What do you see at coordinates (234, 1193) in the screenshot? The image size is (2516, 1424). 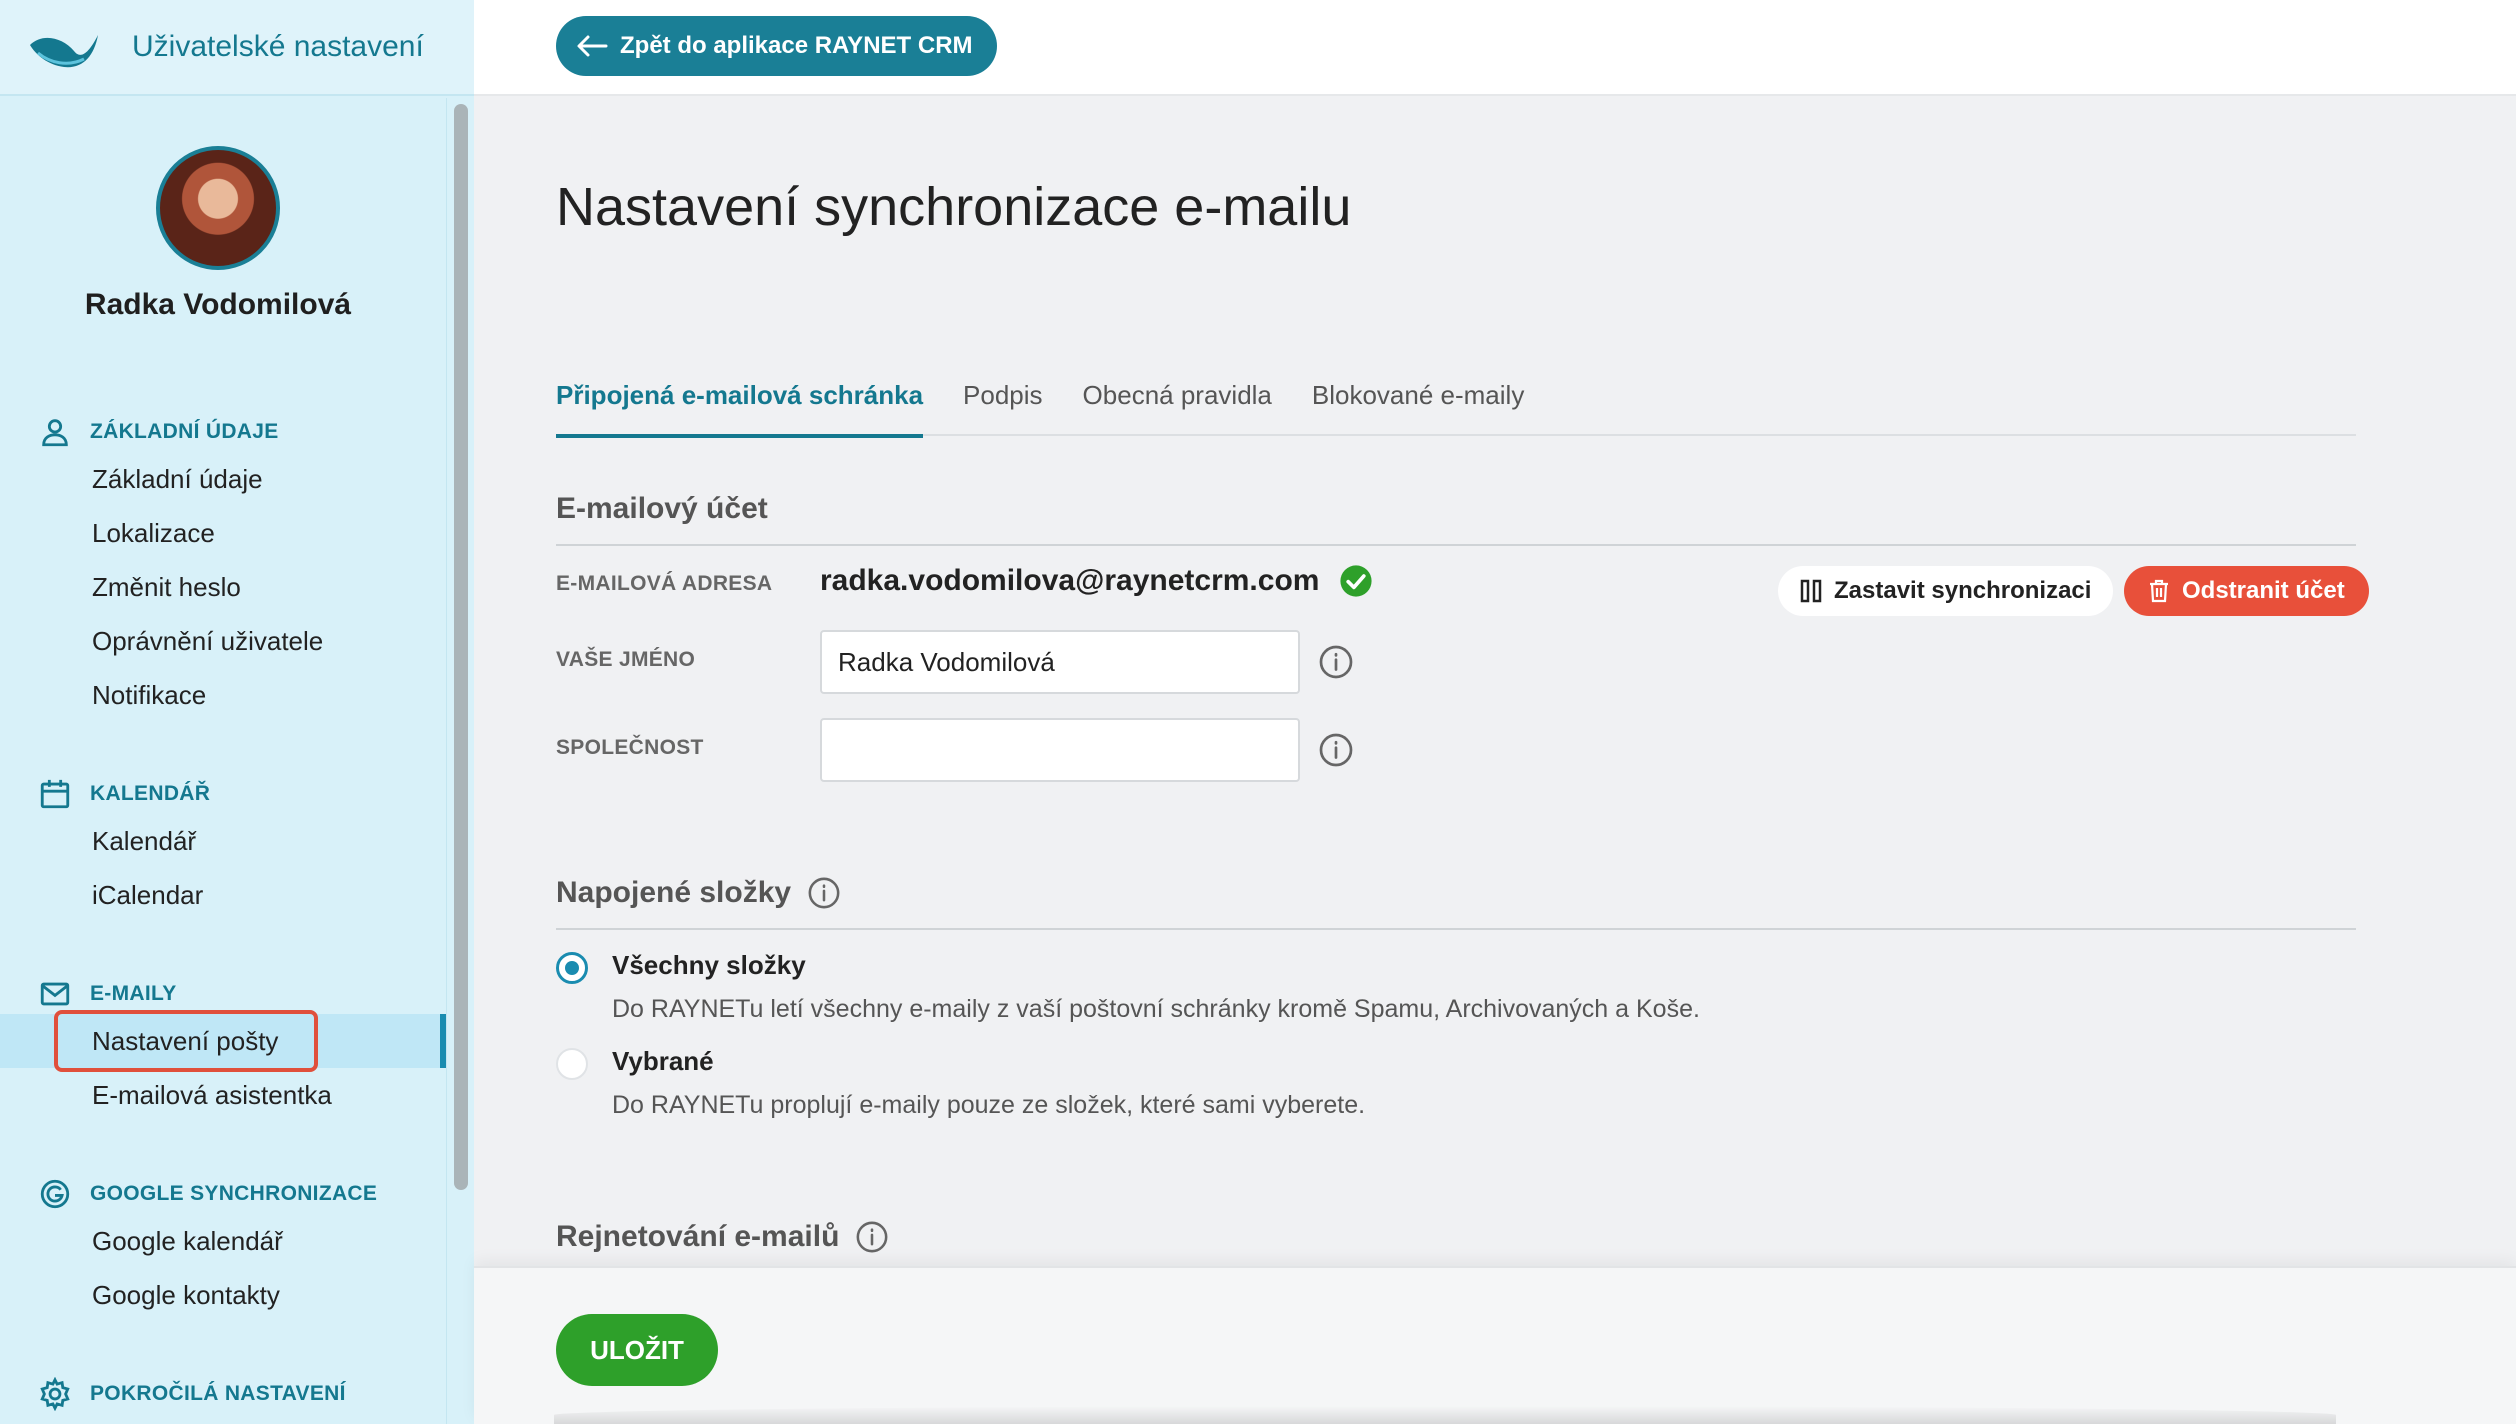 I see `section-label: GOOGLE SYNCHRONIZACE` at bounding box center [234, 1193].